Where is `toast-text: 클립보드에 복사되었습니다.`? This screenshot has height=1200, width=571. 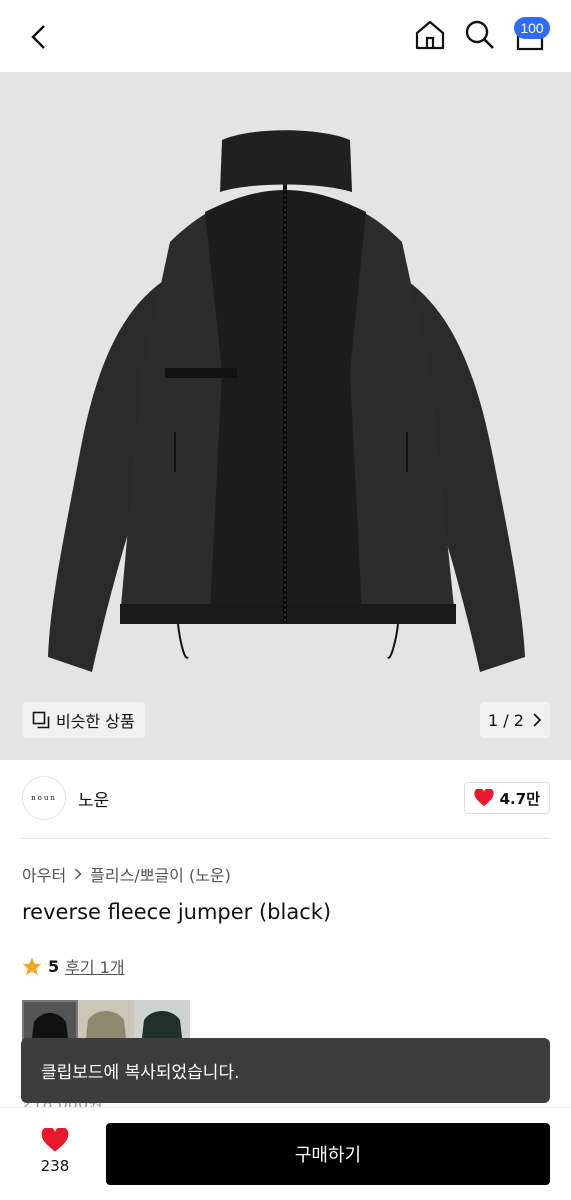 toast-text: 클립보드에 복사되었습니다. is located at coordinates (140, 1073).